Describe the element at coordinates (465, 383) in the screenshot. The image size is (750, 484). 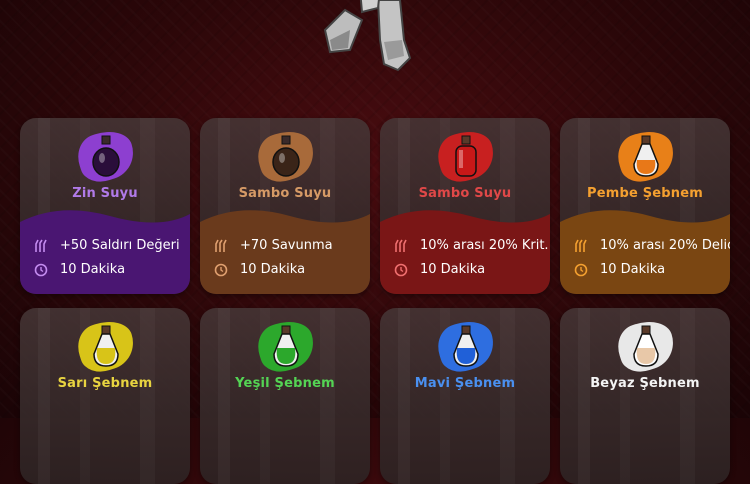
I see `potion-name: Mavi Şebnem` at that location.